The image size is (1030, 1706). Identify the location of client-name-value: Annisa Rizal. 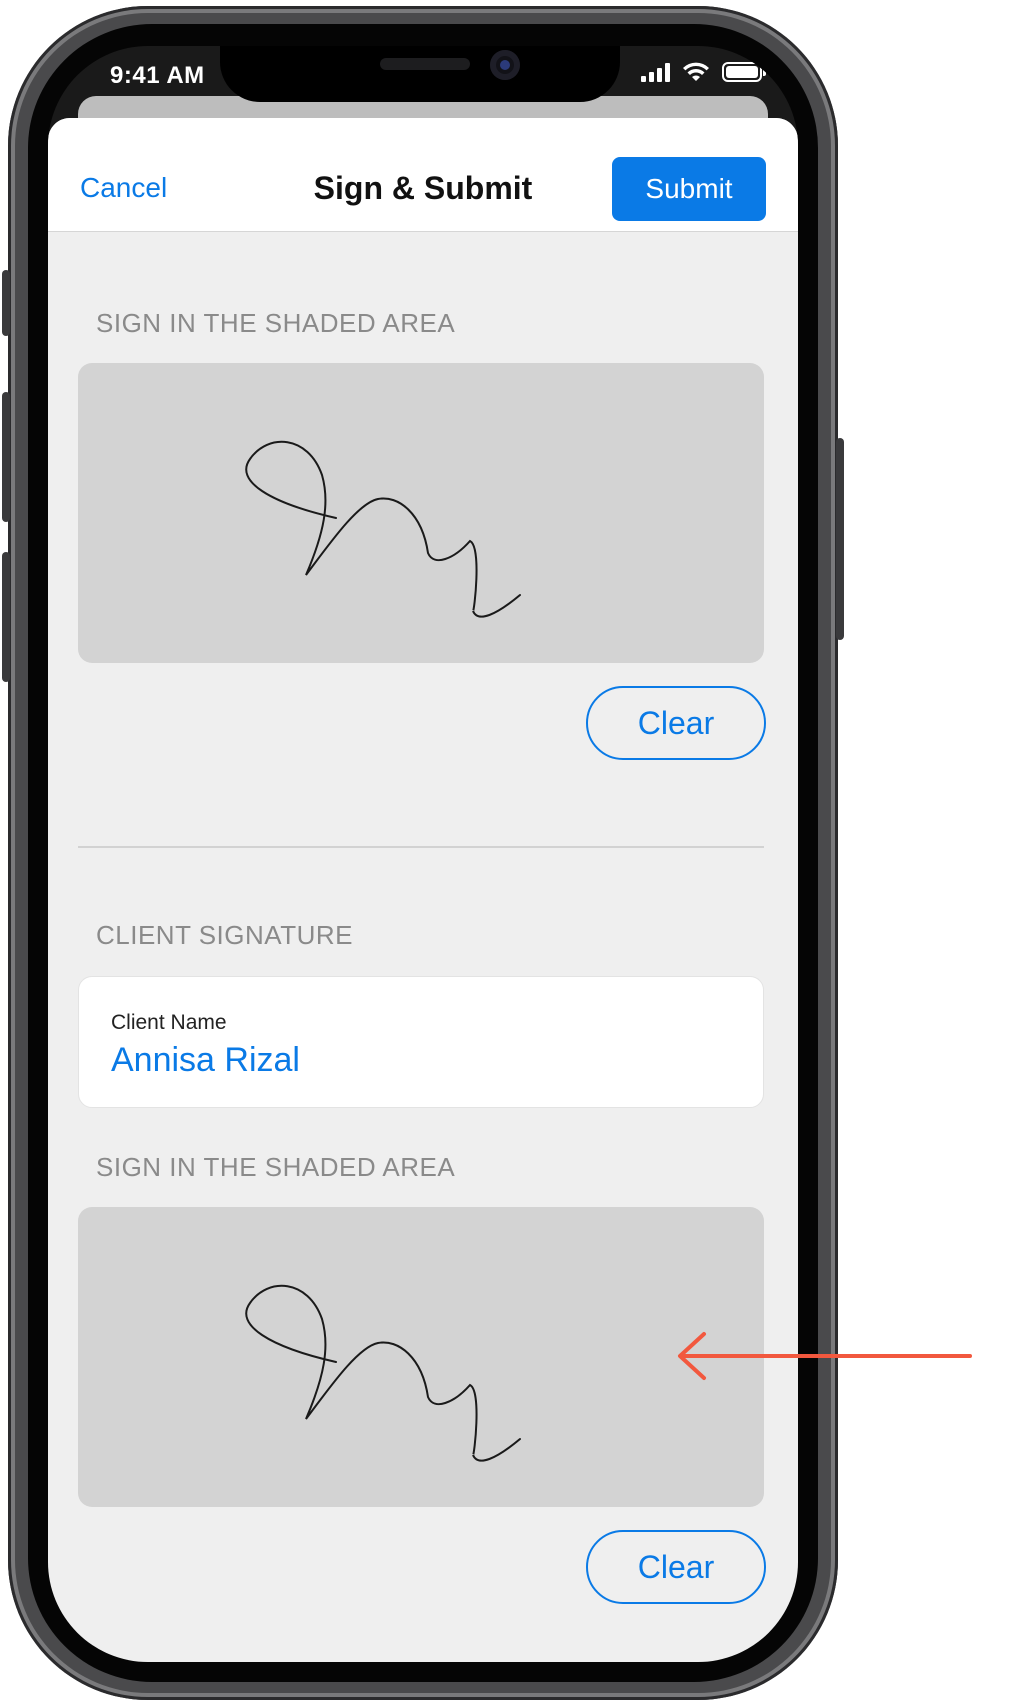
(205, 1060).